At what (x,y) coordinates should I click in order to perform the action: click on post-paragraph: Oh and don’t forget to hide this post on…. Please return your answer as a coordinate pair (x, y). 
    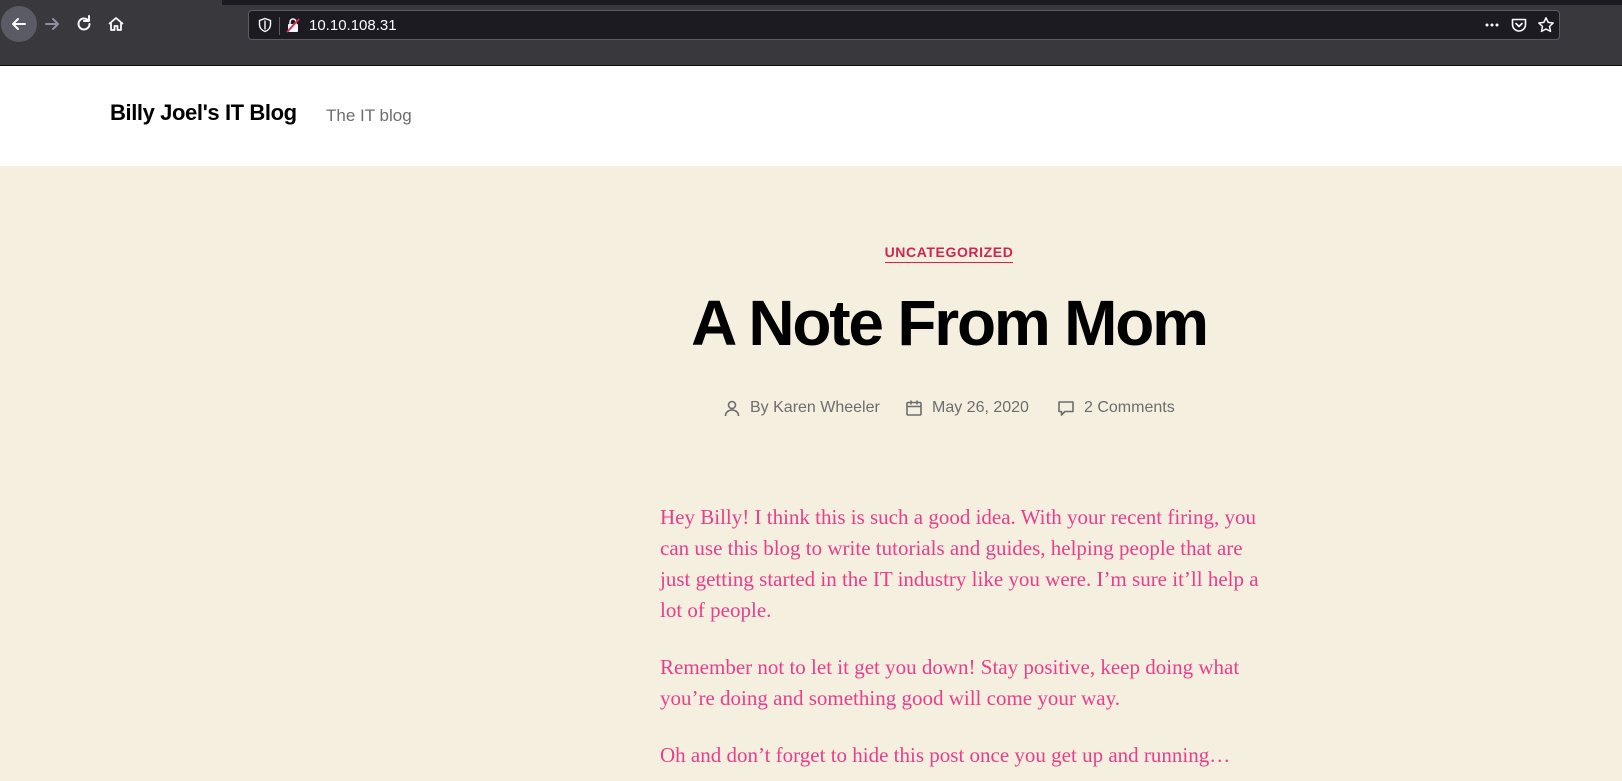
    Looking at the image, I should click on (945, 755).